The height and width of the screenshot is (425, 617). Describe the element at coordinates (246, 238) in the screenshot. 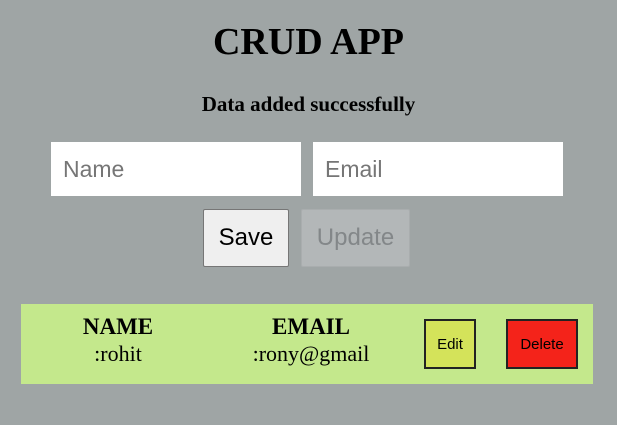

I see `save-button: Save` at that location.